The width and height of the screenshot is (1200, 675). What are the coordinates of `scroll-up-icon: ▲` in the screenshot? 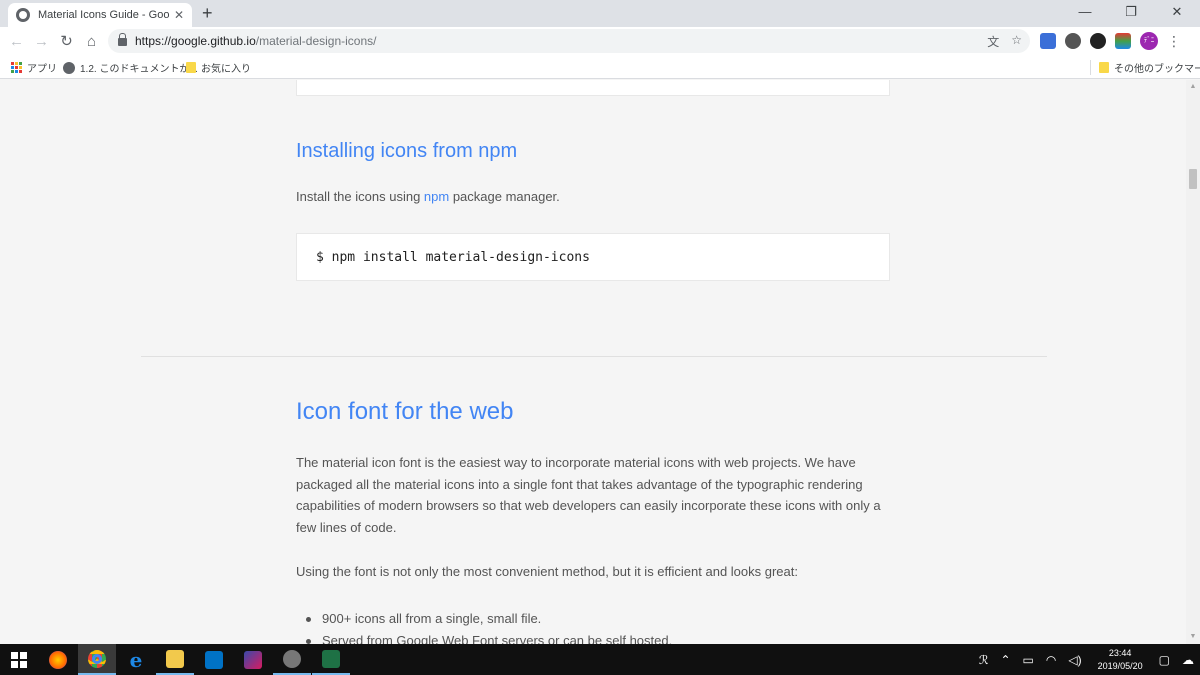 It's located at (1193, 87).